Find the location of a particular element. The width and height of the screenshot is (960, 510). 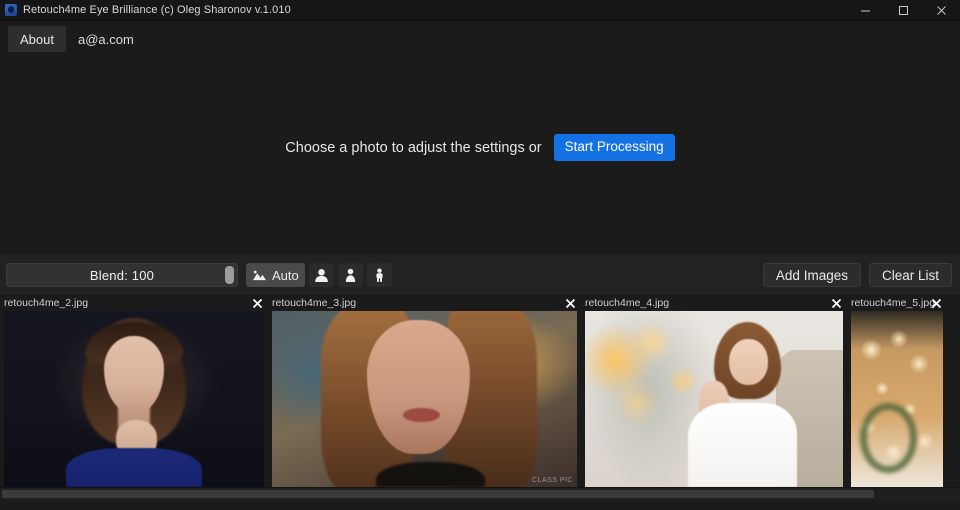

close-button is located at coordinates (941, 10).